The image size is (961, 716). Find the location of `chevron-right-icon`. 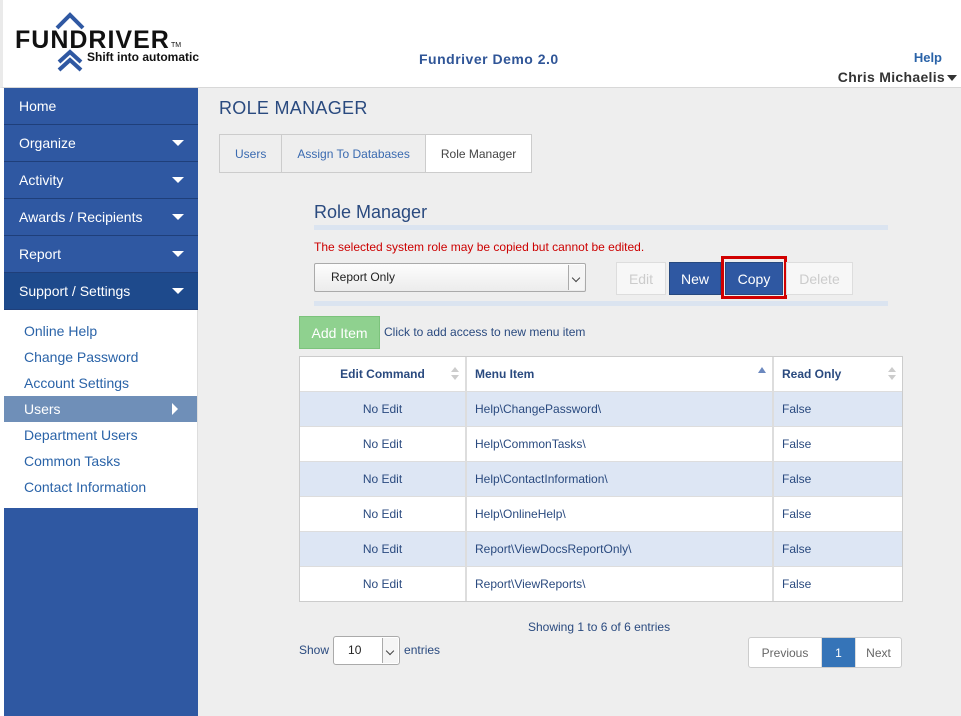

chevron-right-icon is located at coordinates (175, 409).